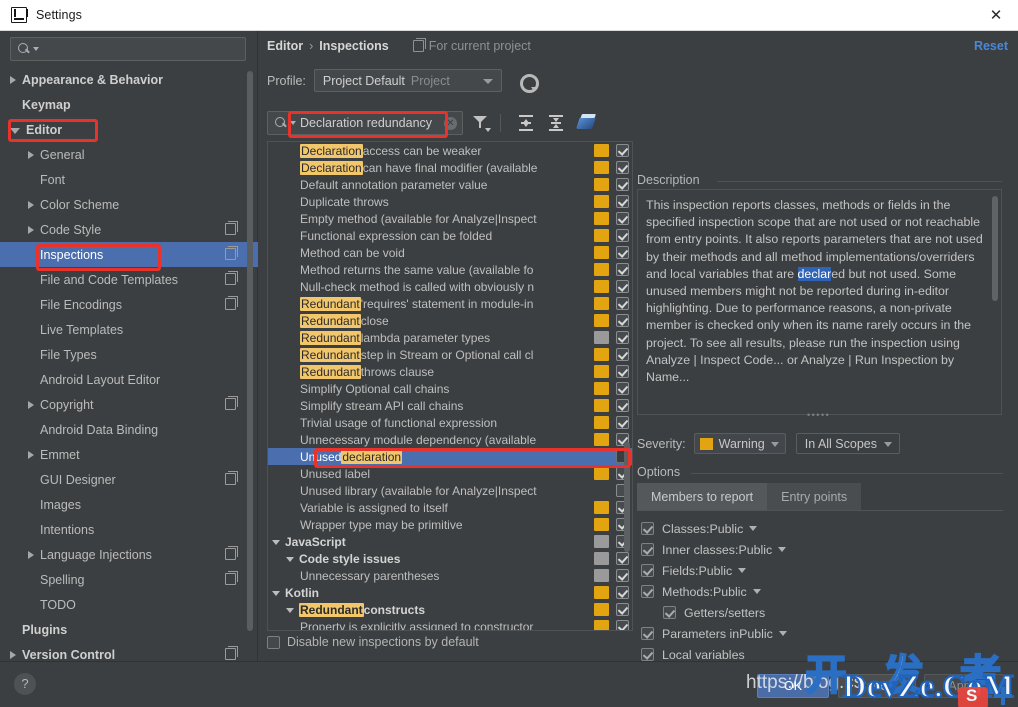  What do you see at coordinates (739, 443) in the screenshot?
I see `severity-select: Warning` at bounding box center [739, 443].